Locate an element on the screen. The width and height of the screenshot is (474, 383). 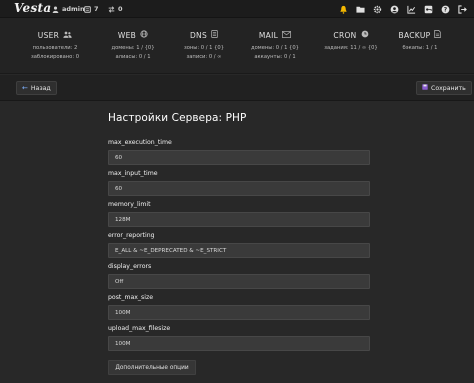
post-max-size-input is located at coordinates (239, 312).